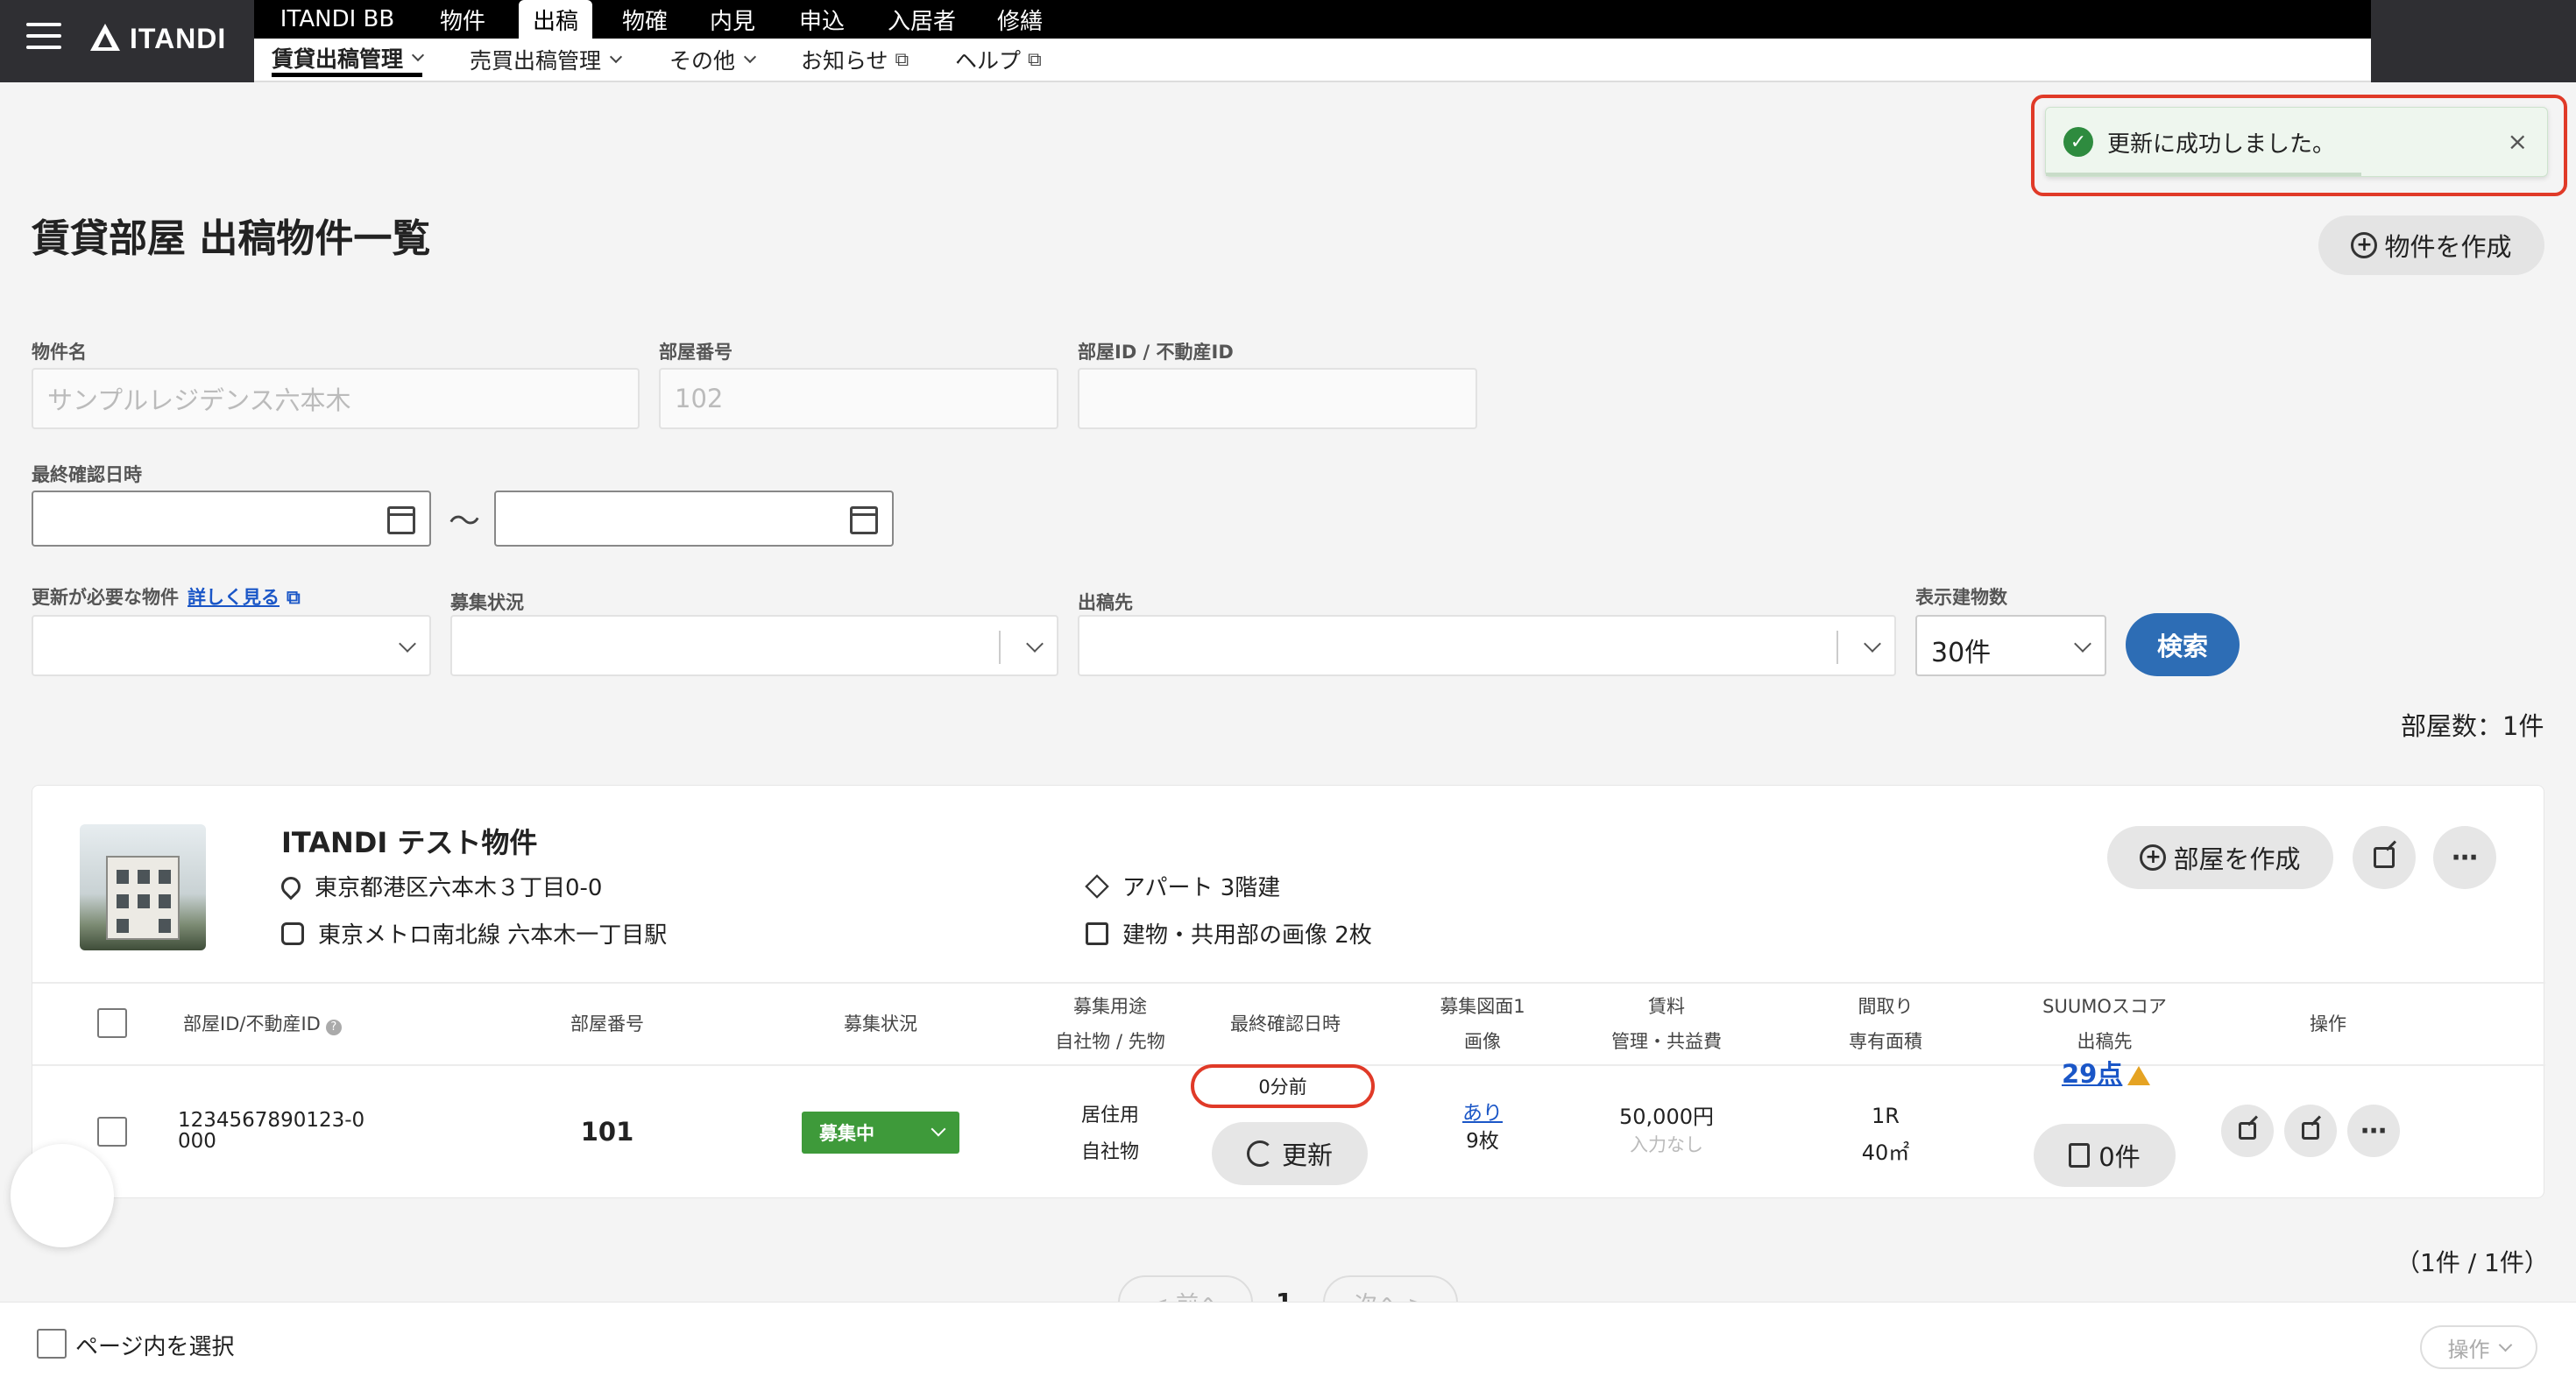 This screenshot has width=2576, height=1398. I want to click on check-circle-icon: ✓, so click(2078, 142).